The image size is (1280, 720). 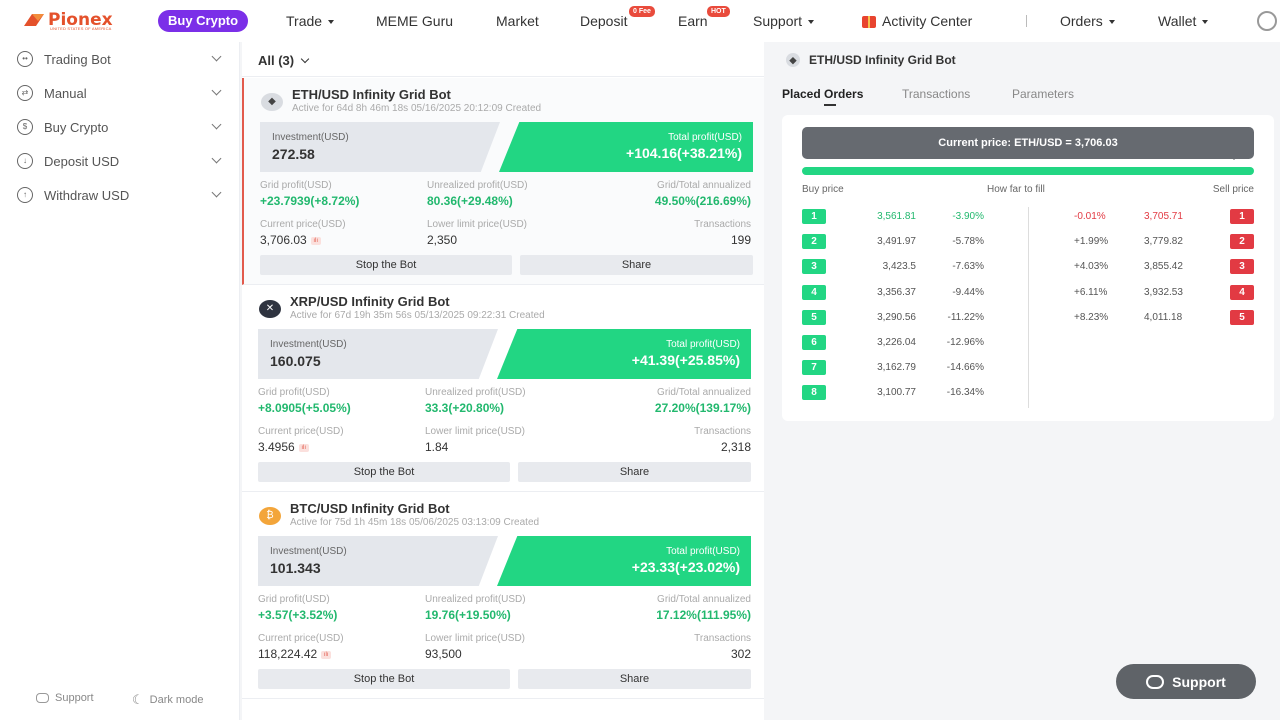 What do you see at coordinates (1026, 21) in the screenshot?
I see `nav-divider` at bounding box center [1026, 21].